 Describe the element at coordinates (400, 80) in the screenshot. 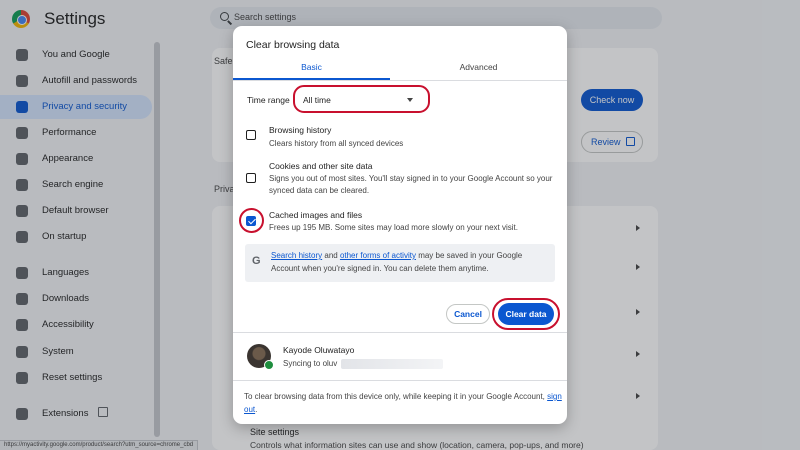

I see `tab-divider` at that location.